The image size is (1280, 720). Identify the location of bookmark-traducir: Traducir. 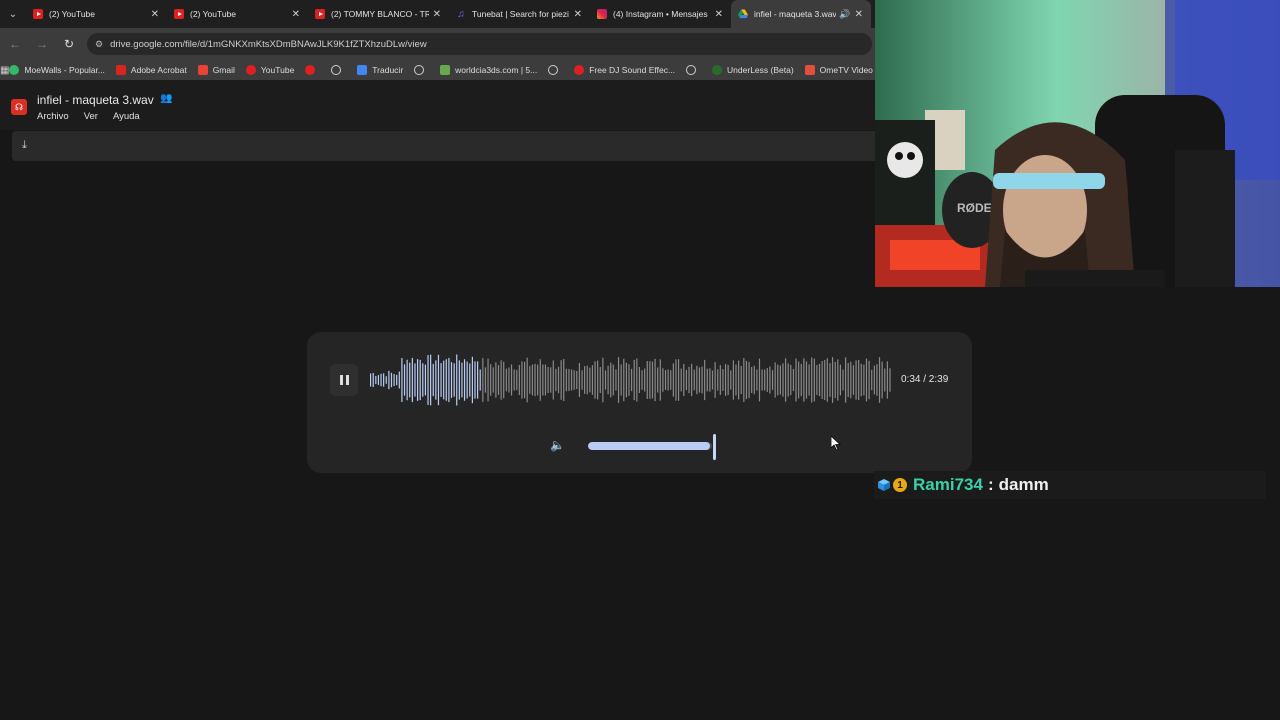
(380, 70).